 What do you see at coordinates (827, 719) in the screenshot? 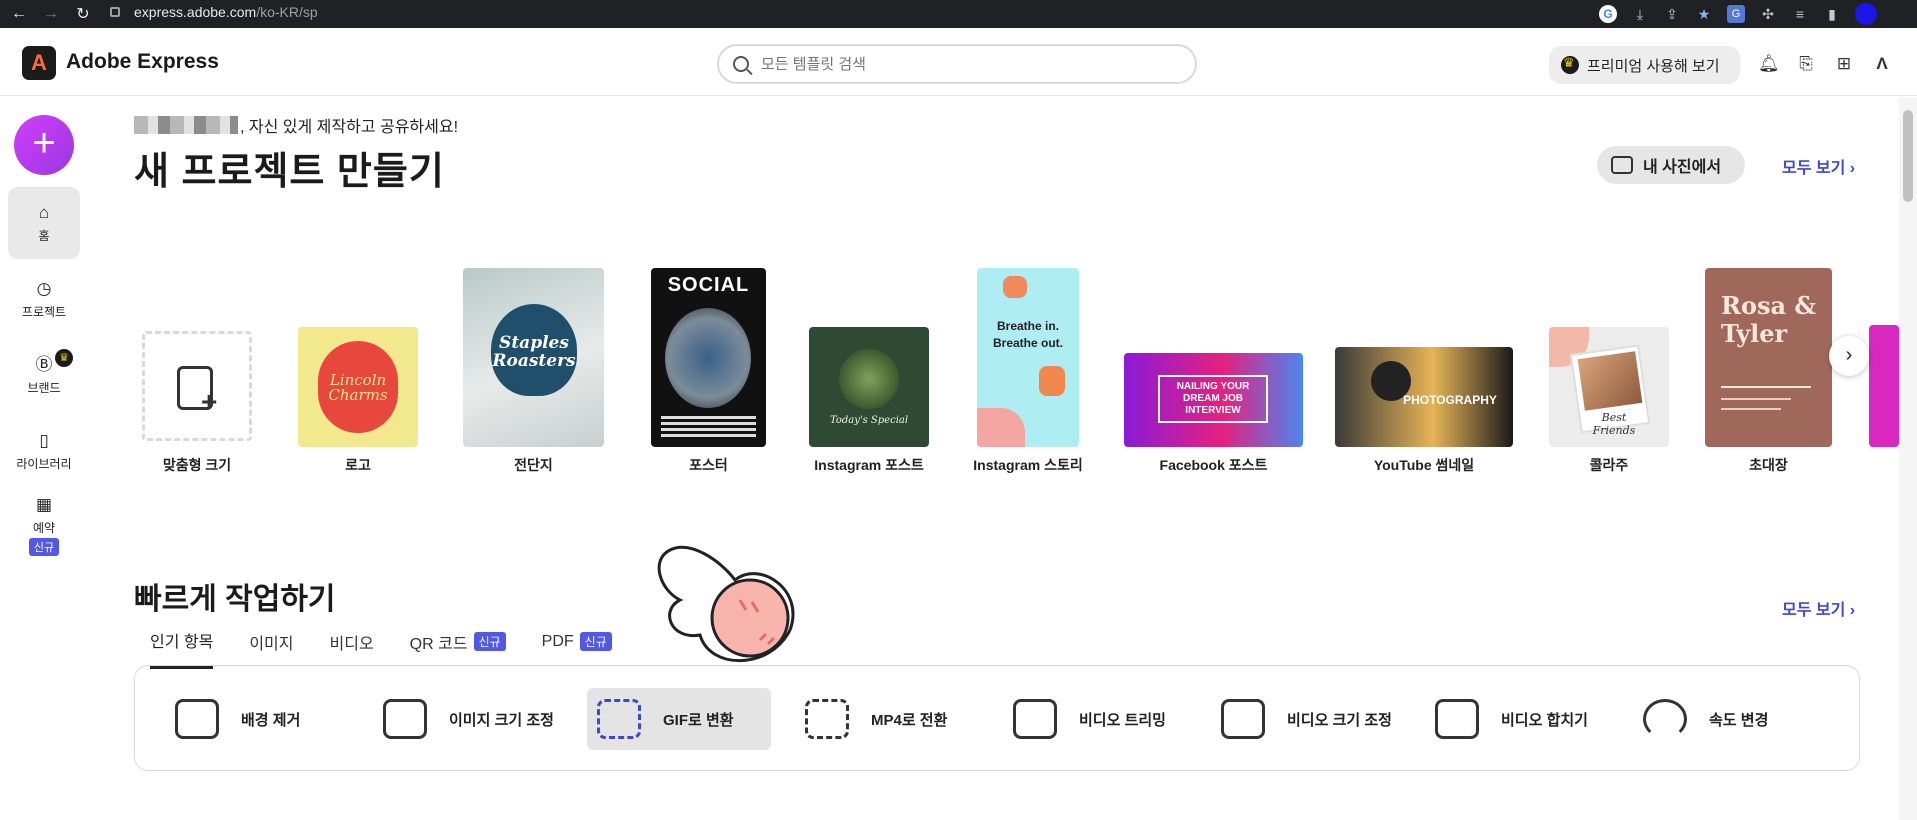
I see `mp4-icon` at bounding box center [827, 719].